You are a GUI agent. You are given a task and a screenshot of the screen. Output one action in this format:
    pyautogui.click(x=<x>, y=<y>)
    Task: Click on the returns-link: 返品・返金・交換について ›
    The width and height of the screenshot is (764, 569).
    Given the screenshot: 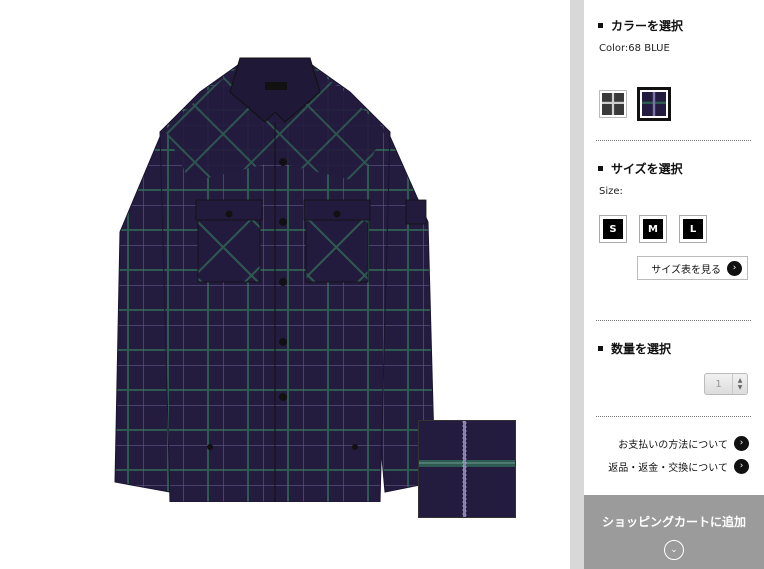 What is the action you would take?
    pyautogui.click(x=678, y=466)
    